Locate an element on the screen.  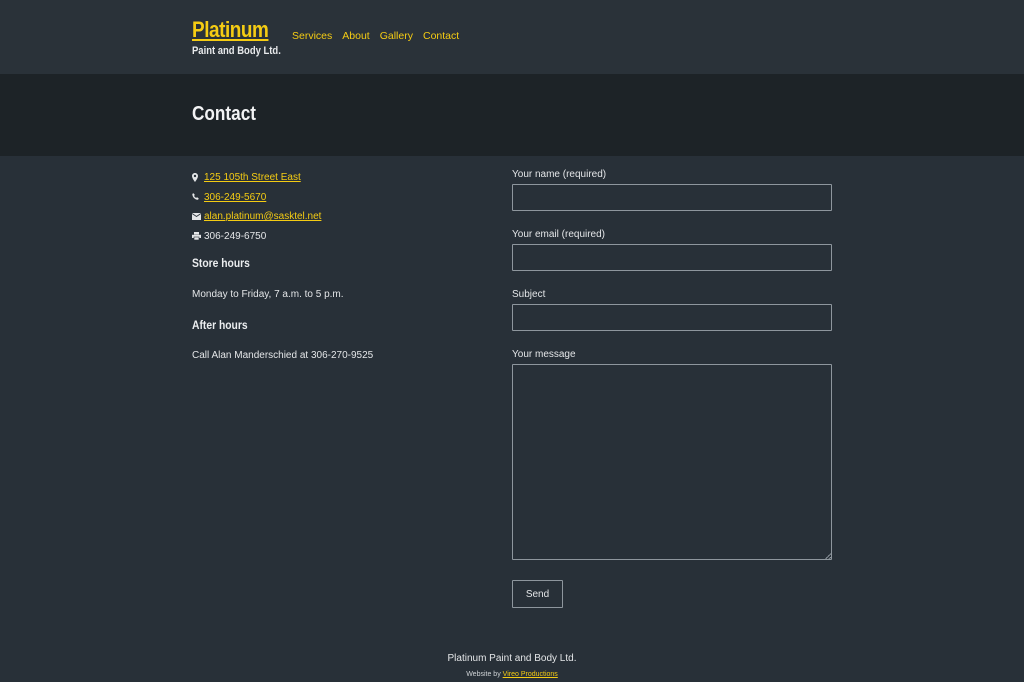
footer-credit: Website by Vireo Productions is located at coordinates (512, 674).